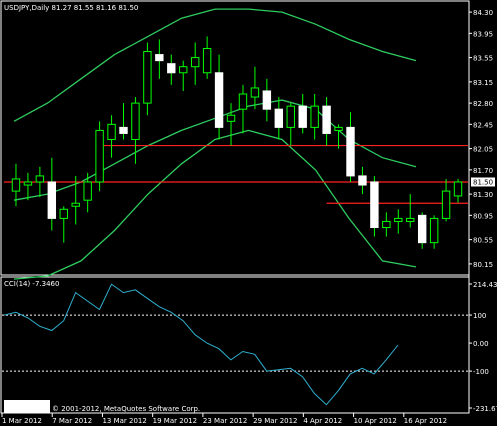  What do you see at coordinates (483, 265) in the screenshot?
I see `price-tick-label: 80.15` at bounding box center [483, 265].